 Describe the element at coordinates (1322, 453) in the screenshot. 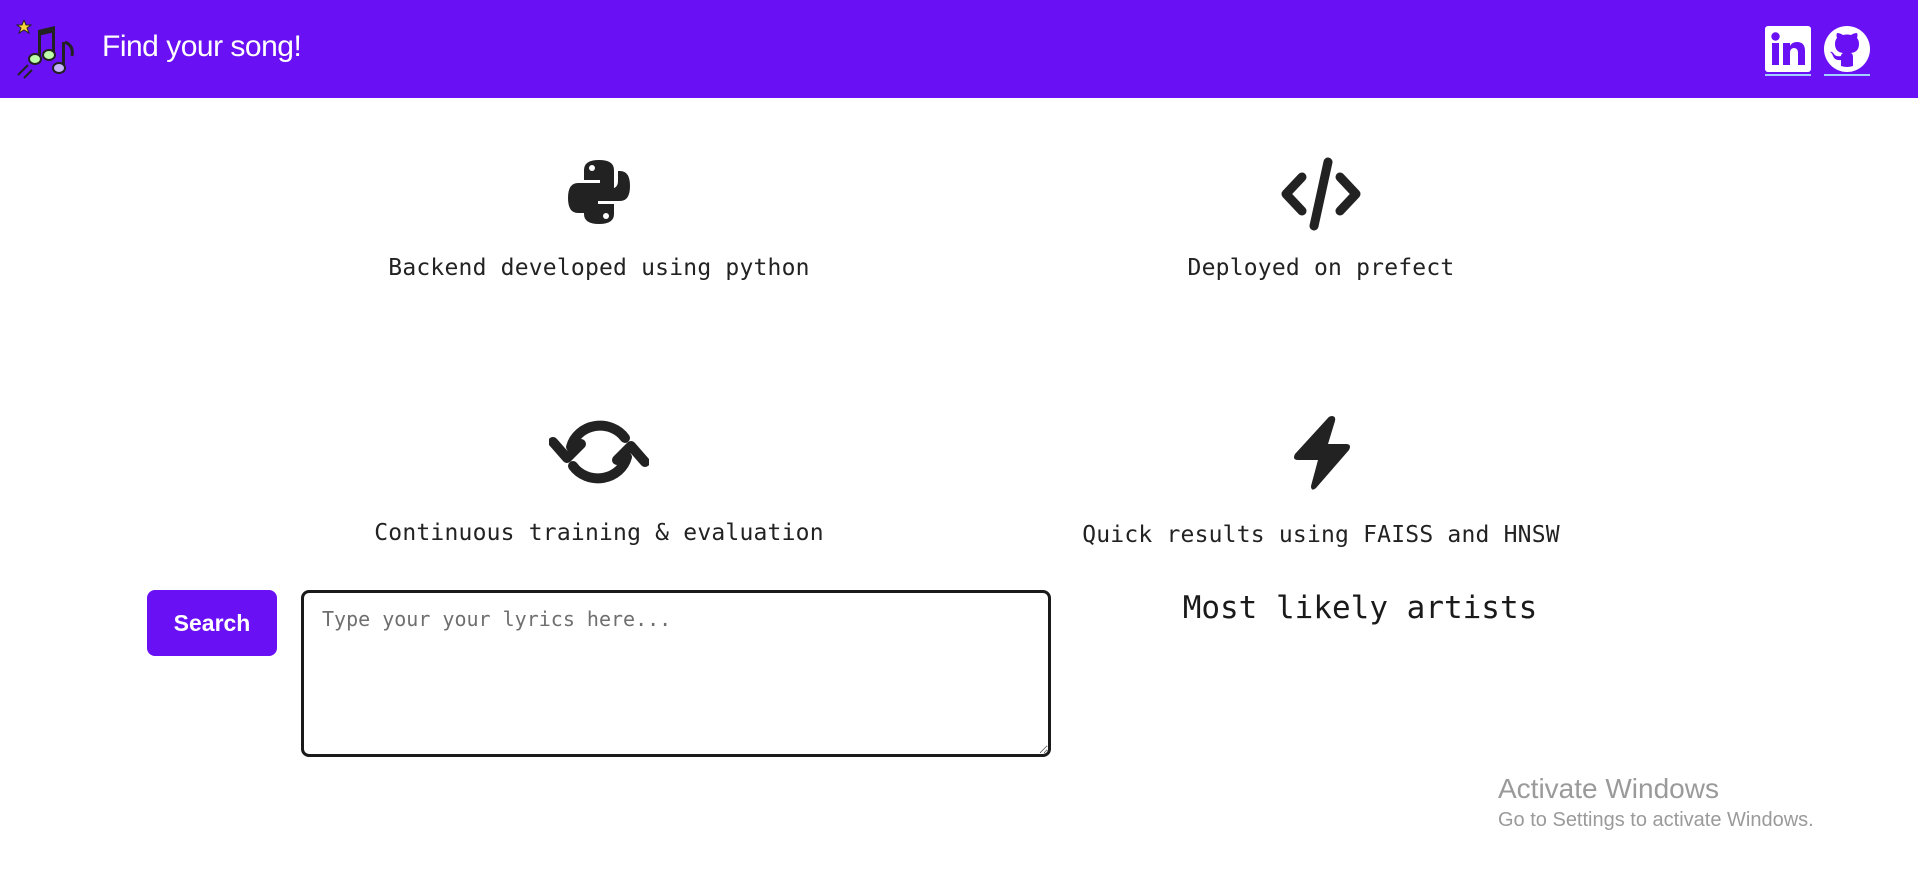

I see `bolt-icon` at that location.